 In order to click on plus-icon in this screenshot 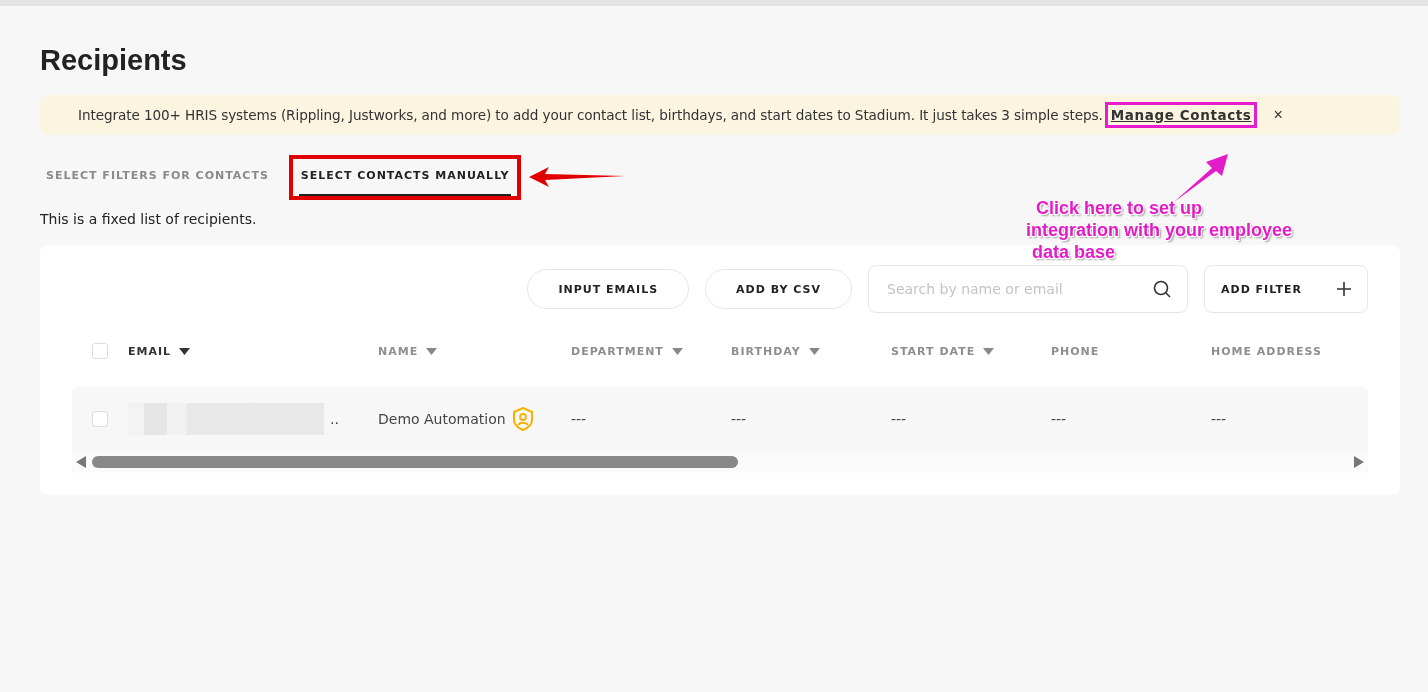, I will do `click(1344, 289)`.